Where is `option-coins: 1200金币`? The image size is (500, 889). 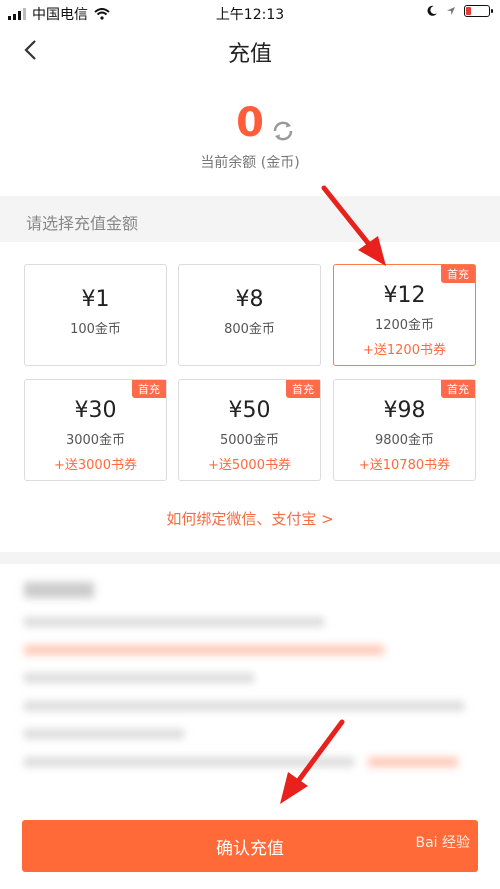
option-coins: 1200金币 is located at coordinates (404, 325).